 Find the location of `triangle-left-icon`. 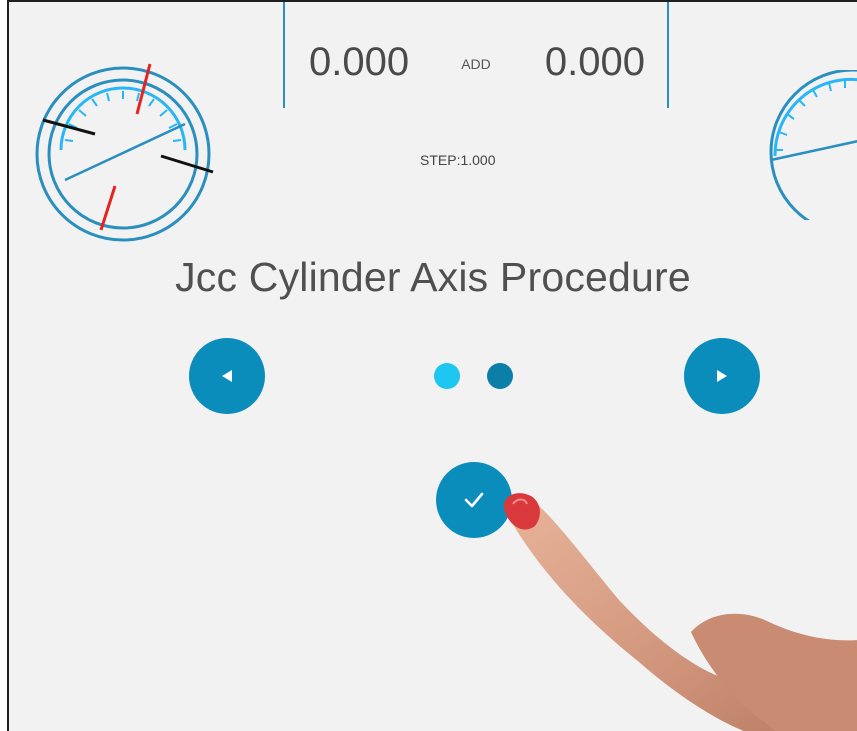

triangle-left-icon is located at coordinates (227, 376).